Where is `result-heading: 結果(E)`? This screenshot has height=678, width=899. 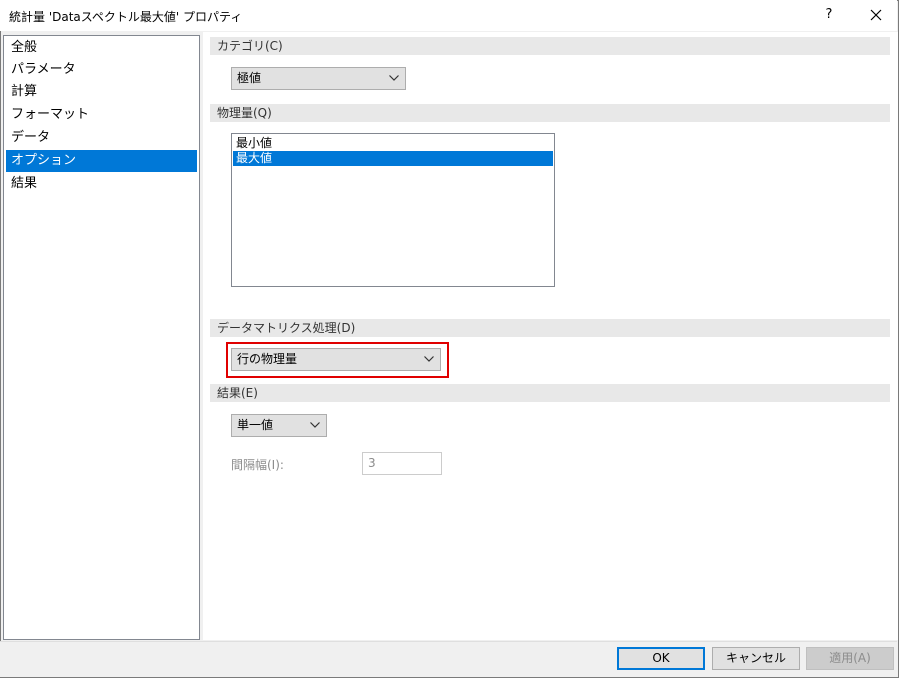 result-heading: 結果(E) is located at coordinates (550, 393).